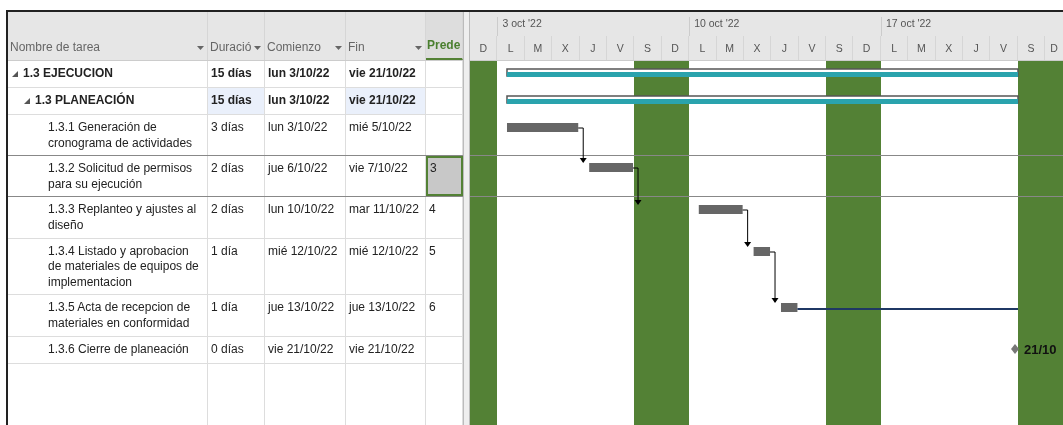 Image resolution: width=1063 pixels, height=425 pixels. What do you see at coordinates (236, 36) in the screenshot?
I see `column-header: Duració` at bounding box center [236, 36].